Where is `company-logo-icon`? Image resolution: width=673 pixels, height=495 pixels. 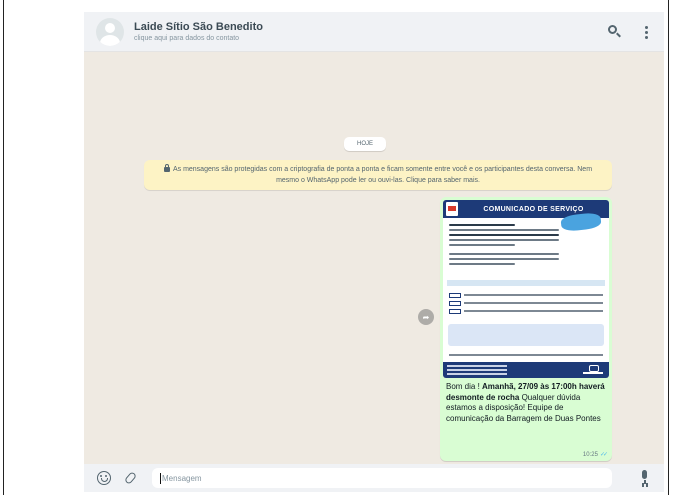
company-logo-icon is located at coordinates (452, 209).